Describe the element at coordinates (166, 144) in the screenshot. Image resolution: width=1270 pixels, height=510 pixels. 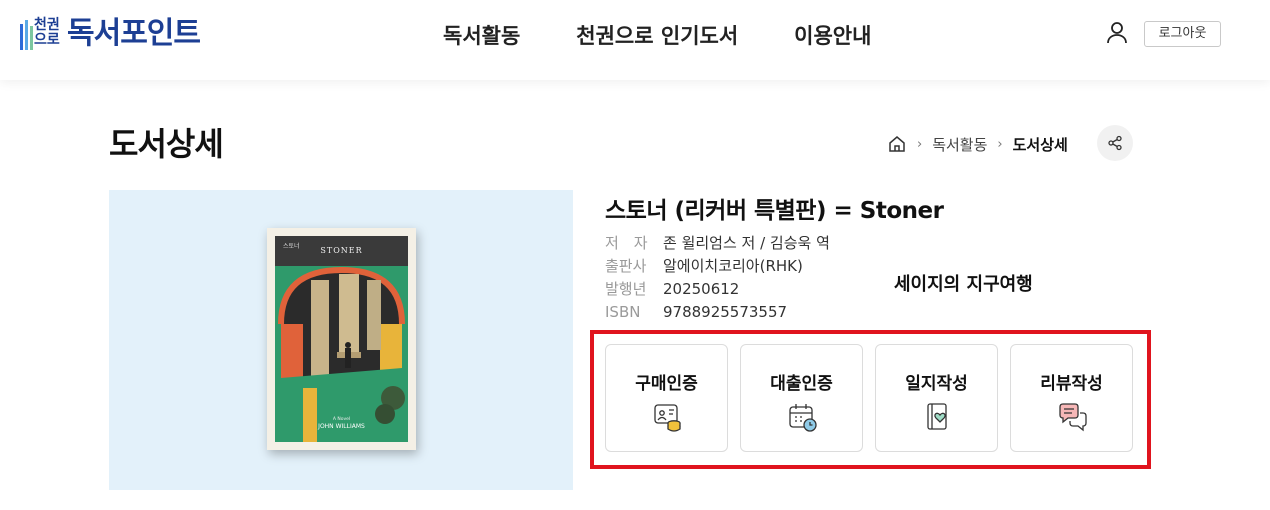
I see `page-title: 도서상세` at that location.